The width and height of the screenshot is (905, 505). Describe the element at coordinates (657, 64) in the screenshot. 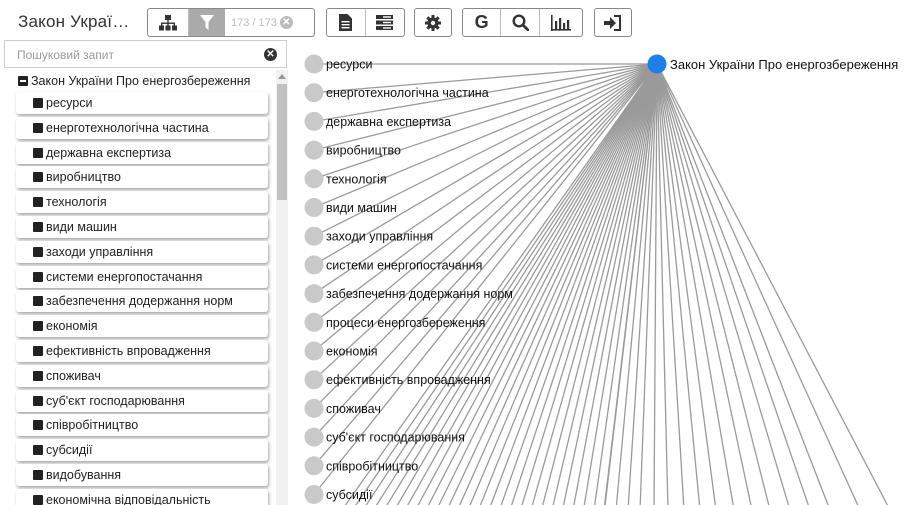

I see `graph-root-node` at that location.